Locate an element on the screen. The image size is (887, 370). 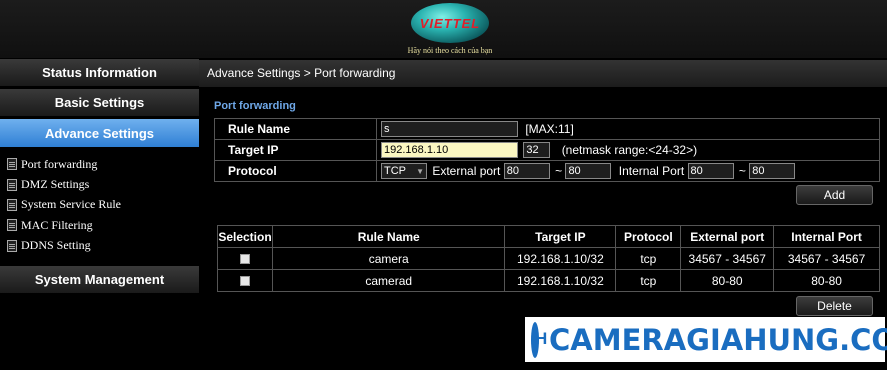
rule-name-cell: camera is located at coordinates (388, 258).